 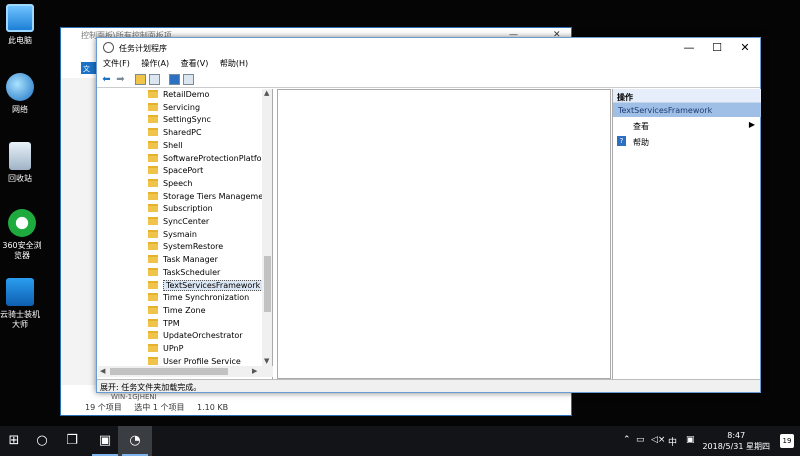 I want to click on tree-horizontal-scrollbar: ◀ ▶, so click(x=185, y=371).